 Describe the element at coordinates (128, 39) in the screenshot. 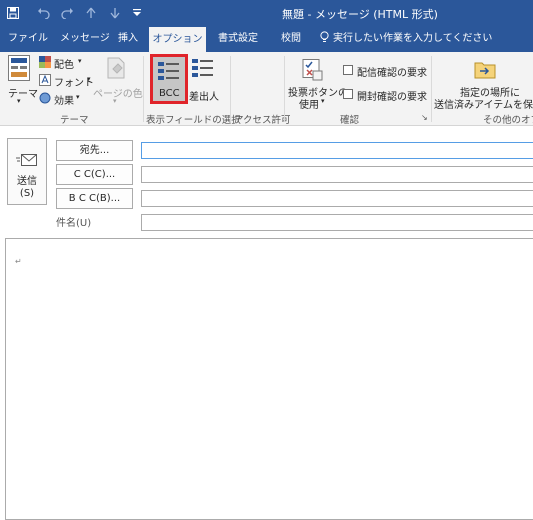

I see `tab-insert: 挿入` at that location.